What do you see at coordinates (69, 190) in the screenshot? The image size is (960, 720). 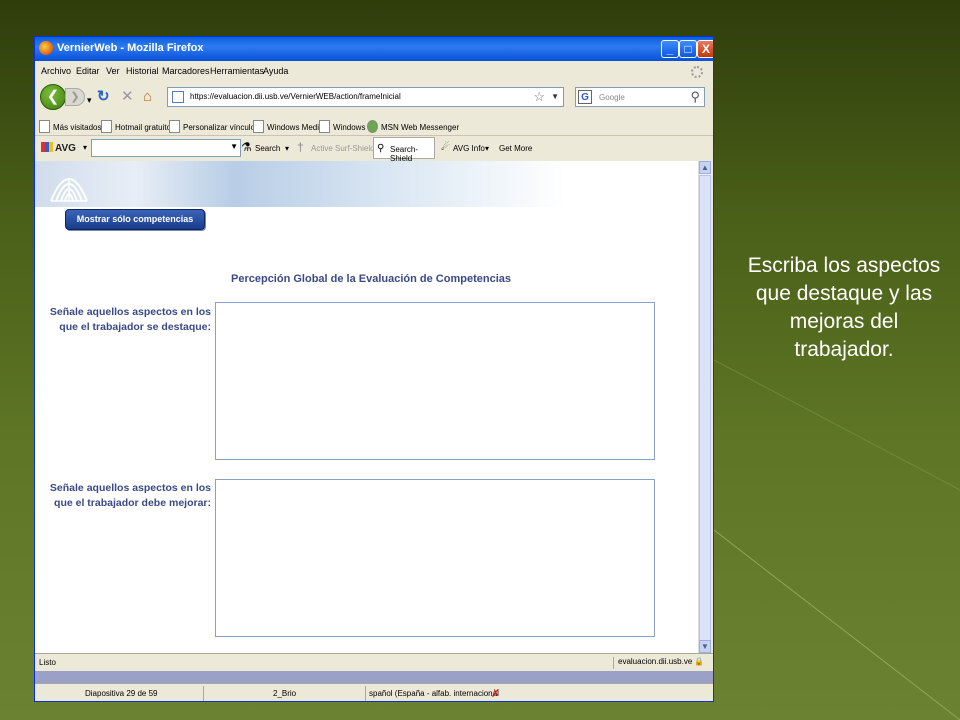 I see `usb-logo` at bounding box center [69, 190].